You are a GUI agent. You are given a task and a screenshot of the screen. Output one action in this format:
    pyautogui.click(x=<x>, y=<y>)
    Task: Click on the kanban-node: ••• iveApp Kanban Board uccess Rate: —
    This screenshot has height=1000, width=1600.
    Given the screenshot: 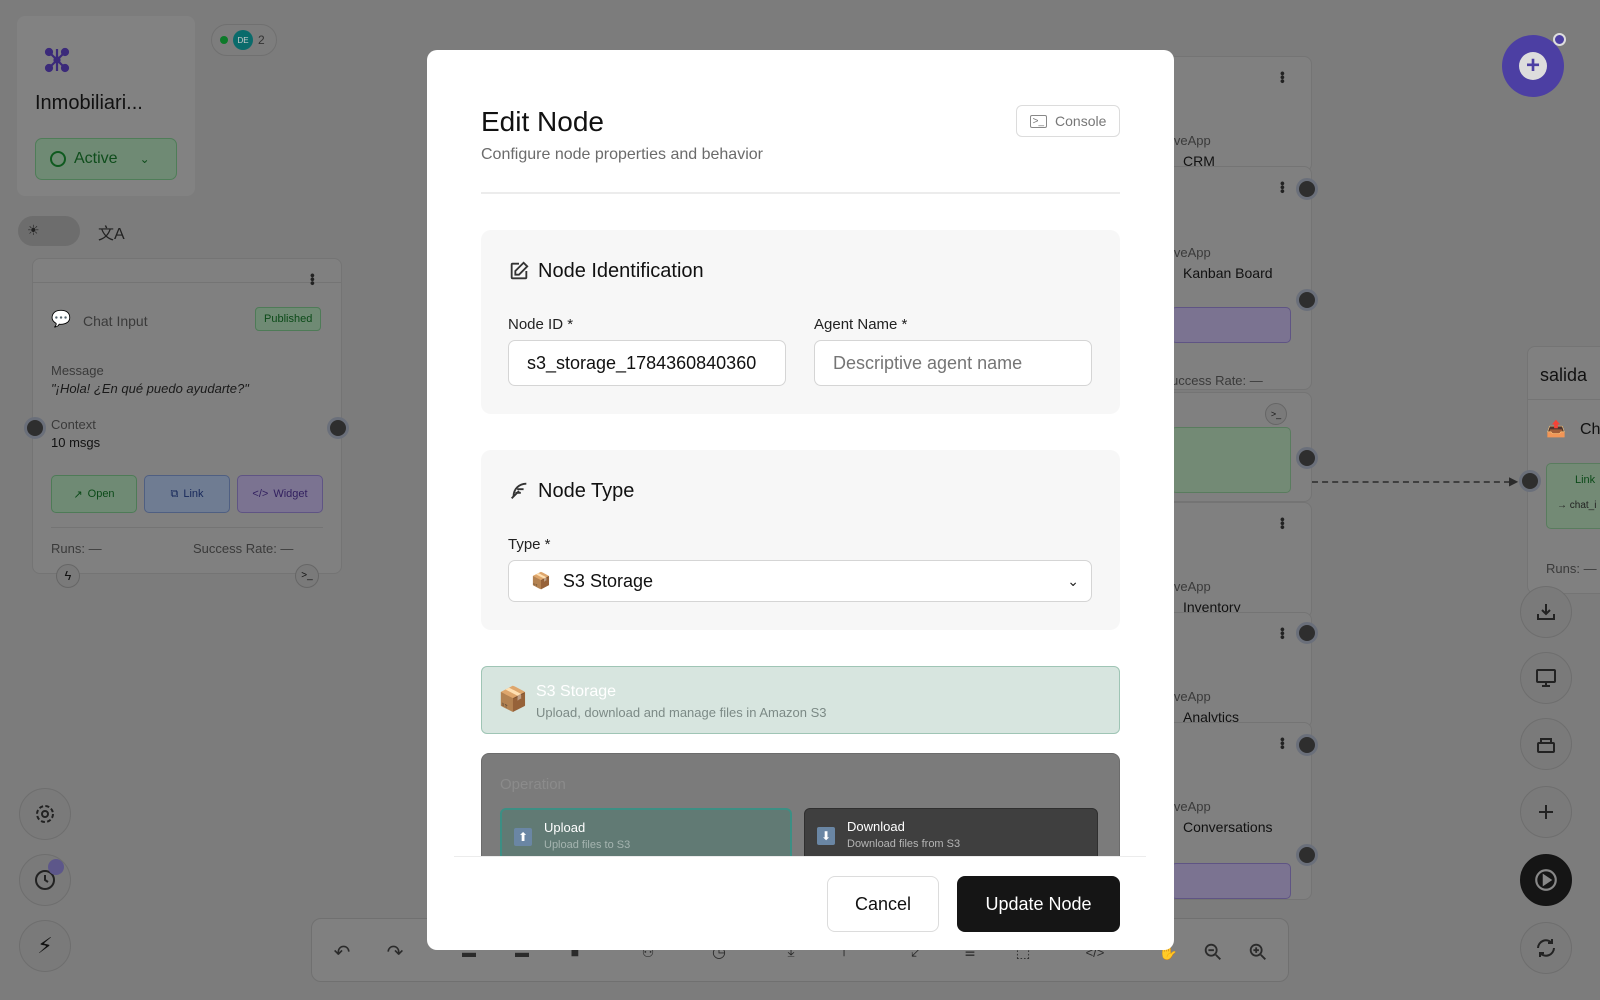 What is the action you would take?
    pyautogui.click(x=1231, y=278)
    